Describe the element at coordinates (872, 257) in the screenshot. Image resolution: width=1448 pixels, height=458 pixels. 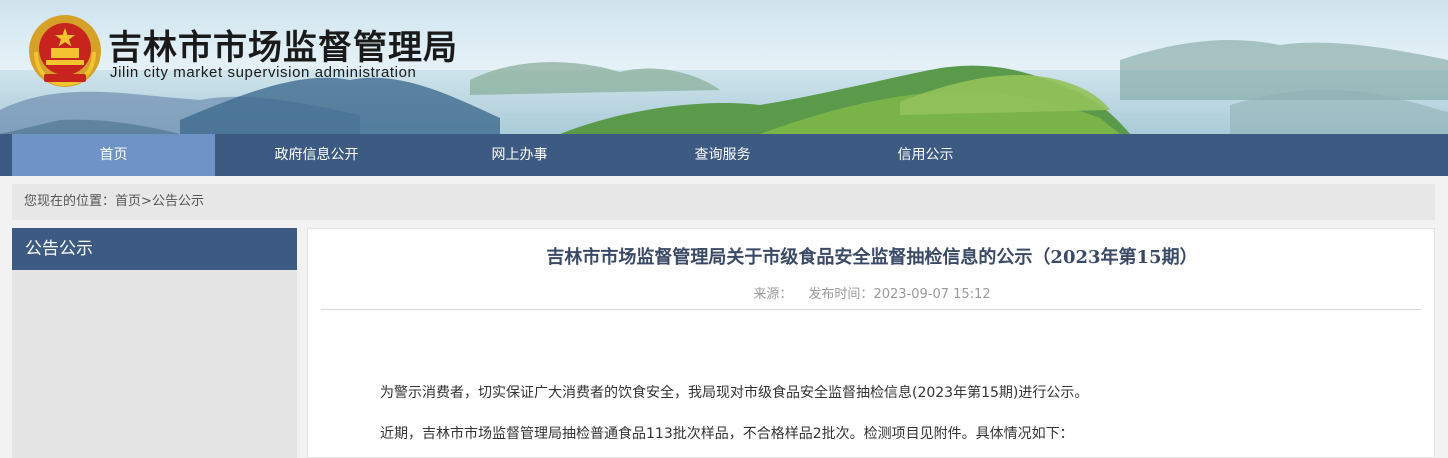
I see `article-title: 吉林市市场监督管理局关于市级食品安全监督抽检信息的公示（2023年第15期）` at that location.